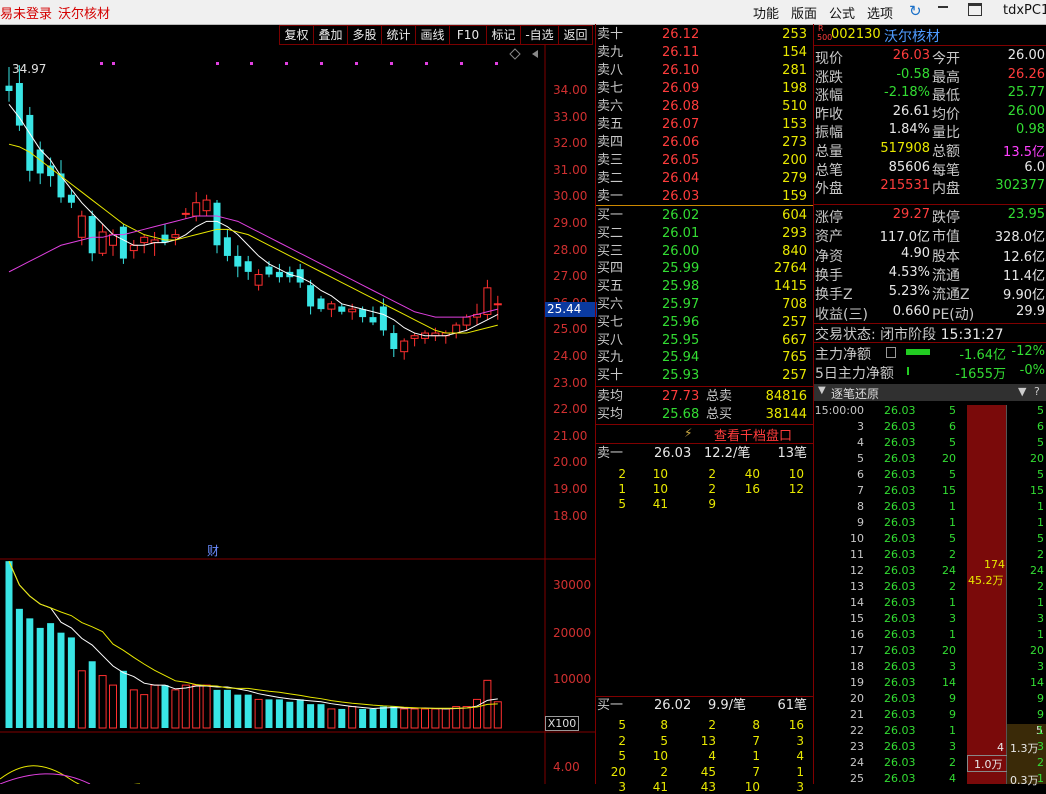 The image size is (1046, 794). I want to click on bid-row: 买九 25.94 765, so click(703, 357).